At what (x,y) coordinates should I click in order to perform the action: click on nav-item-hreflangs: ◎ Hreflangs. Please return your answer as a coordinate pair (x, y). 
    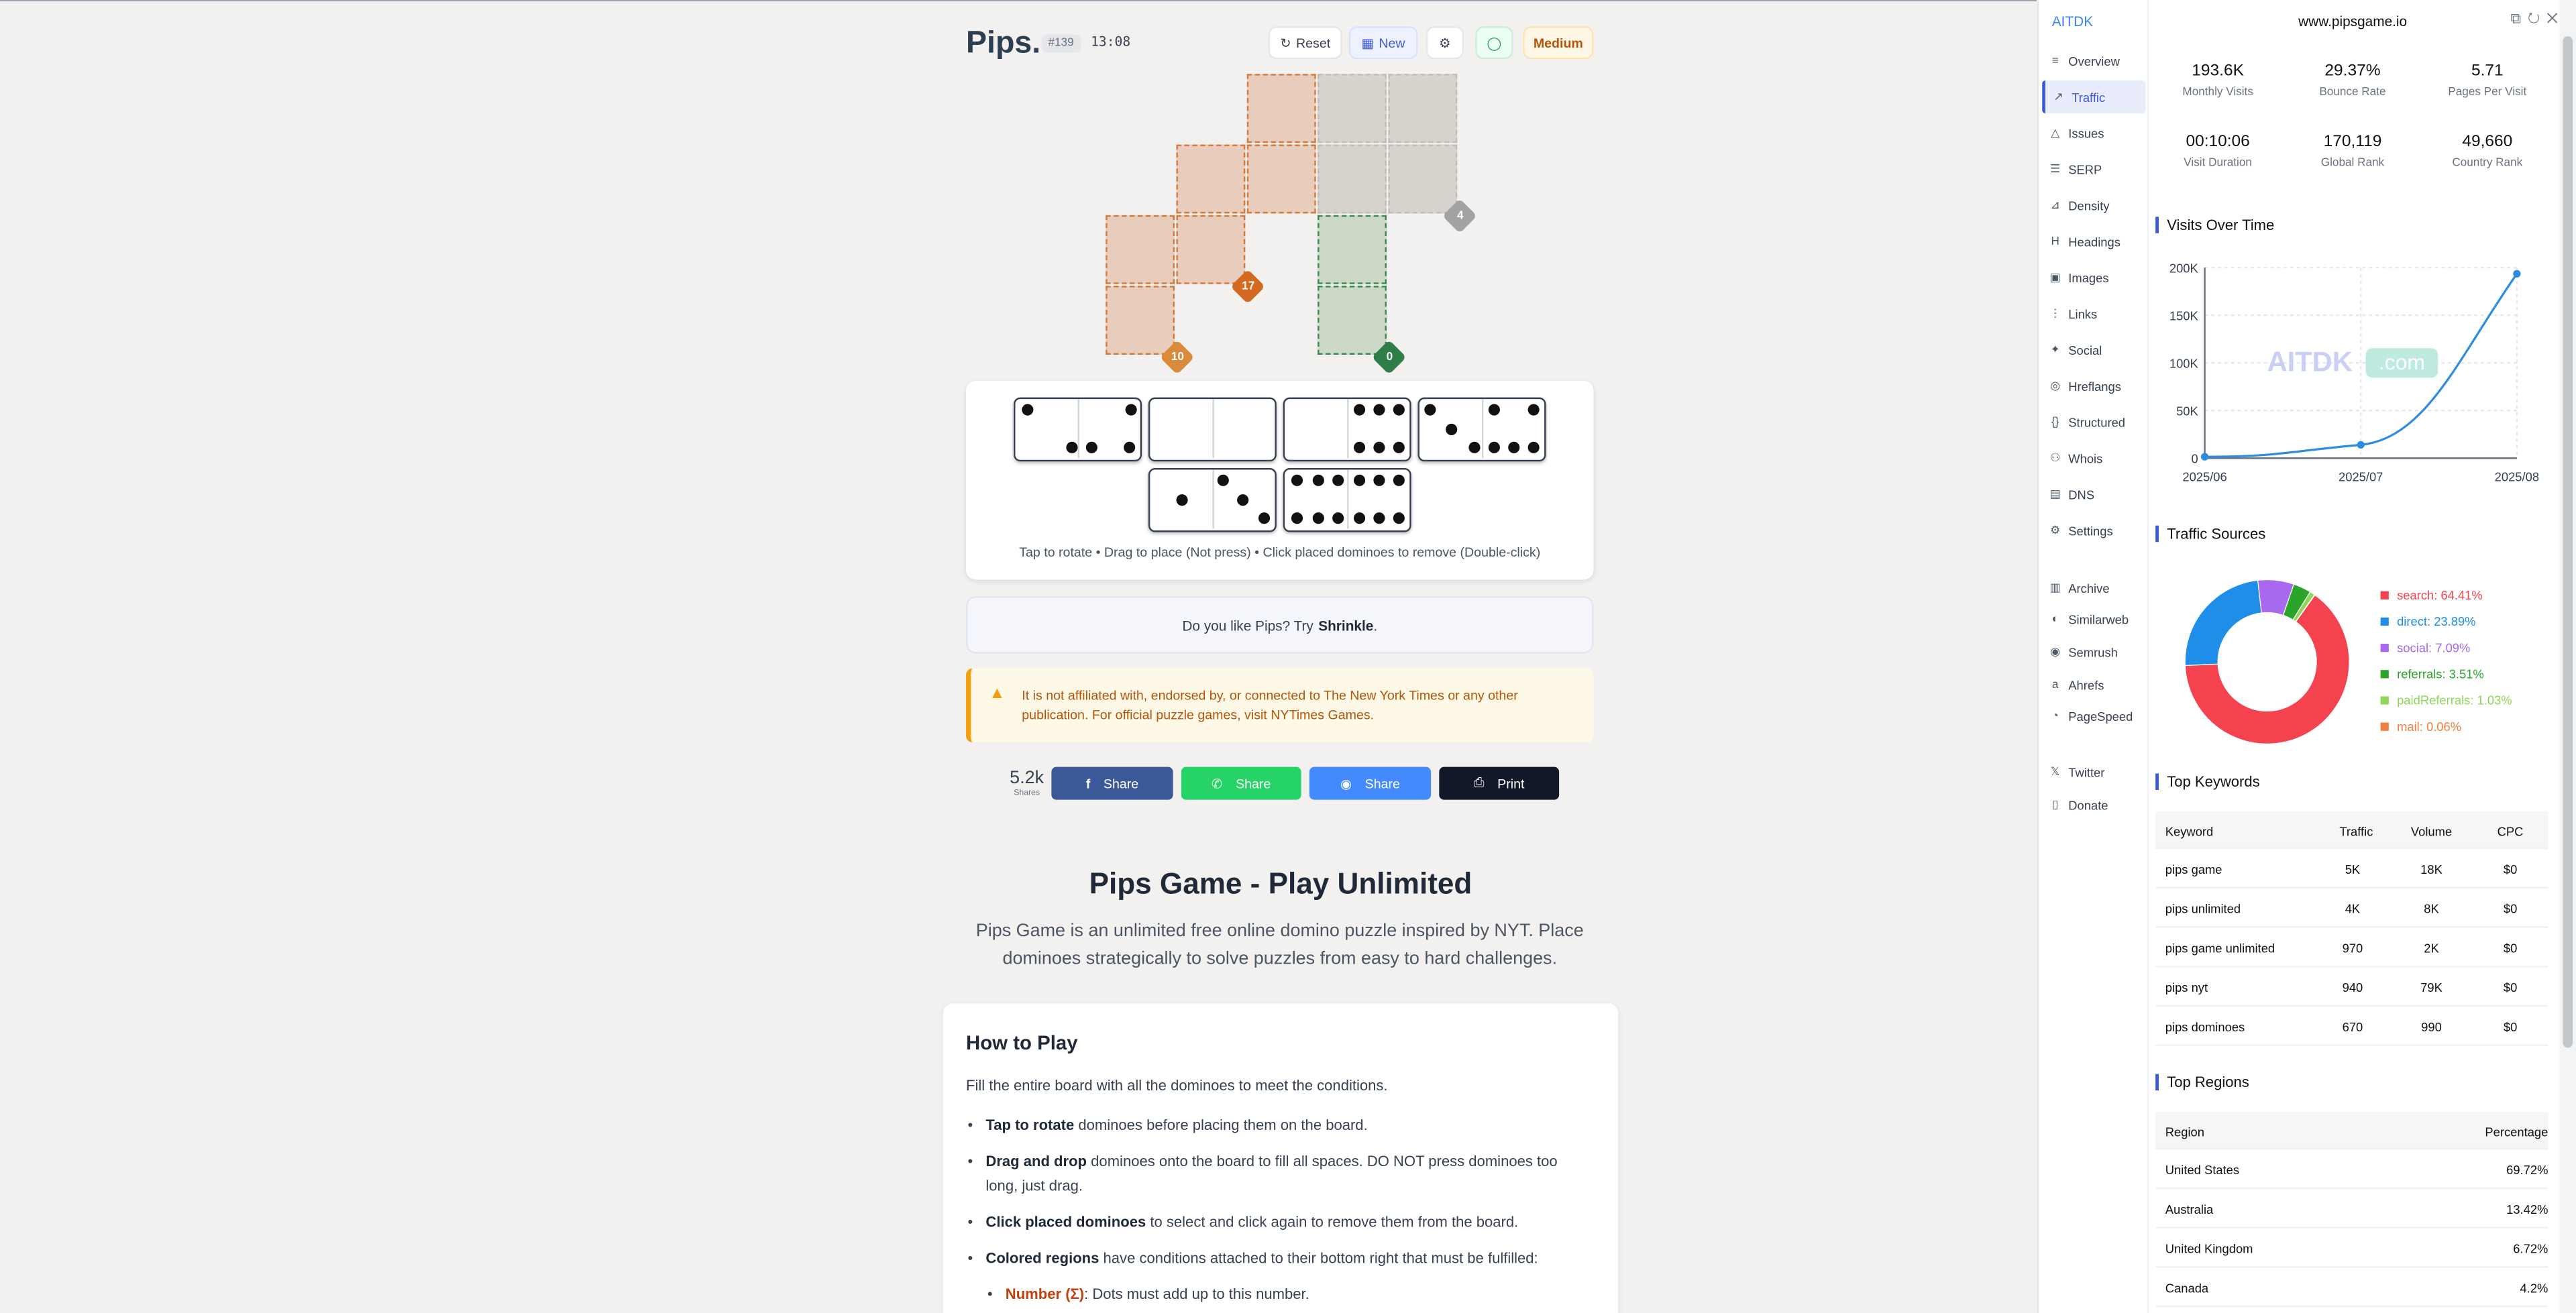
    Looking at the image, I should click on (2093, 385).